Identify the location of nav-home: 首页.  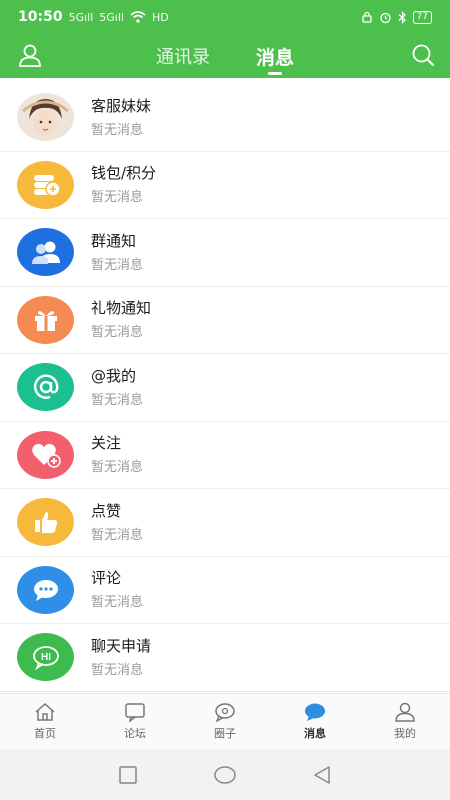
(45, 721).